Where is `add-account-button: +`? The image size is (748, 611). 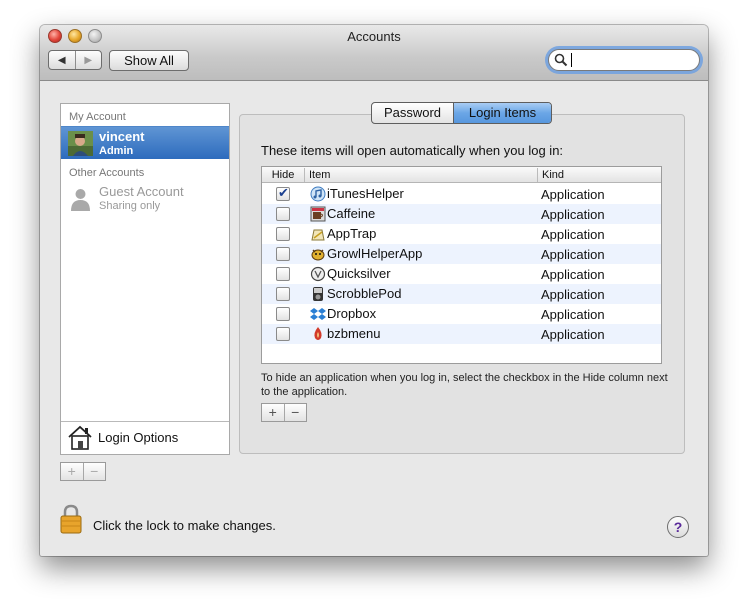
add-account-button: + is located at coordinates (72, 471).